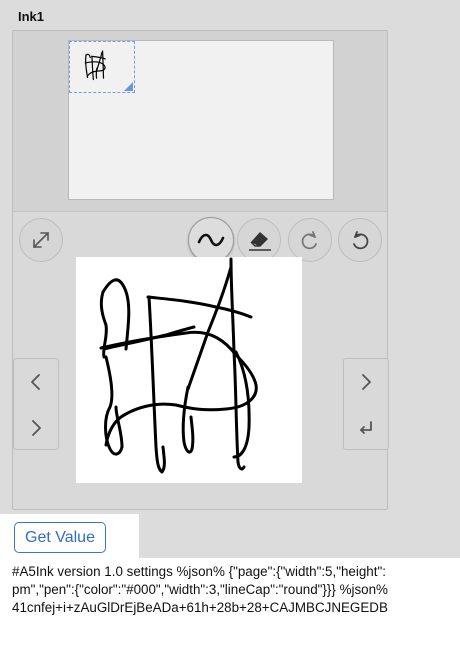 The height and width of the screenshot is (651, 460). What do you see at coordinates (60, 537) in the screenshot?
I see `get-value-button: Get Value` at bounding box center [60, 537].